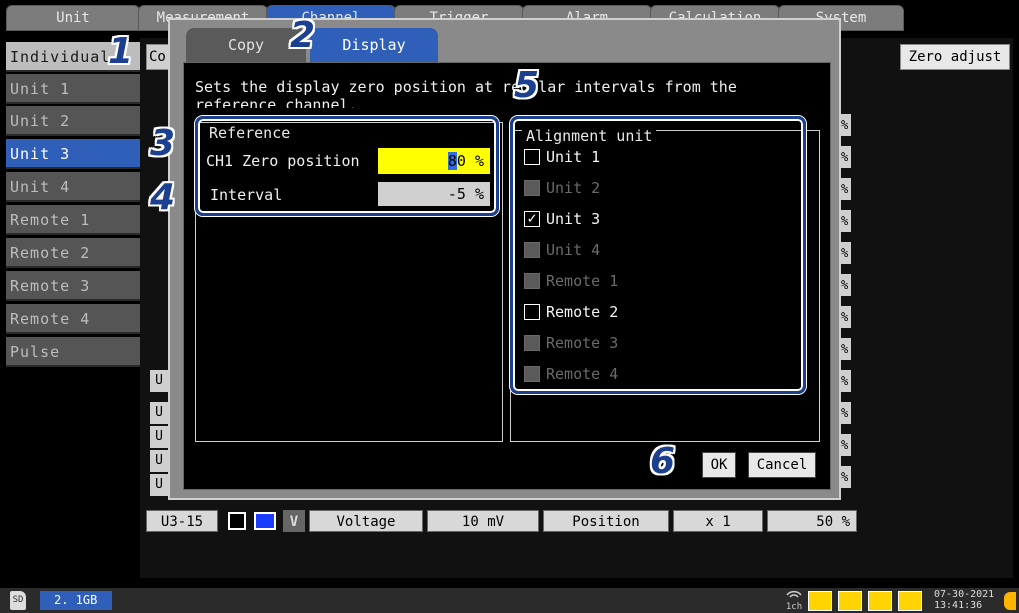 This screenshot has width=1019, height=613. I want to click on sidebar-item-remote-1: Remote 1, so click(73, 220).